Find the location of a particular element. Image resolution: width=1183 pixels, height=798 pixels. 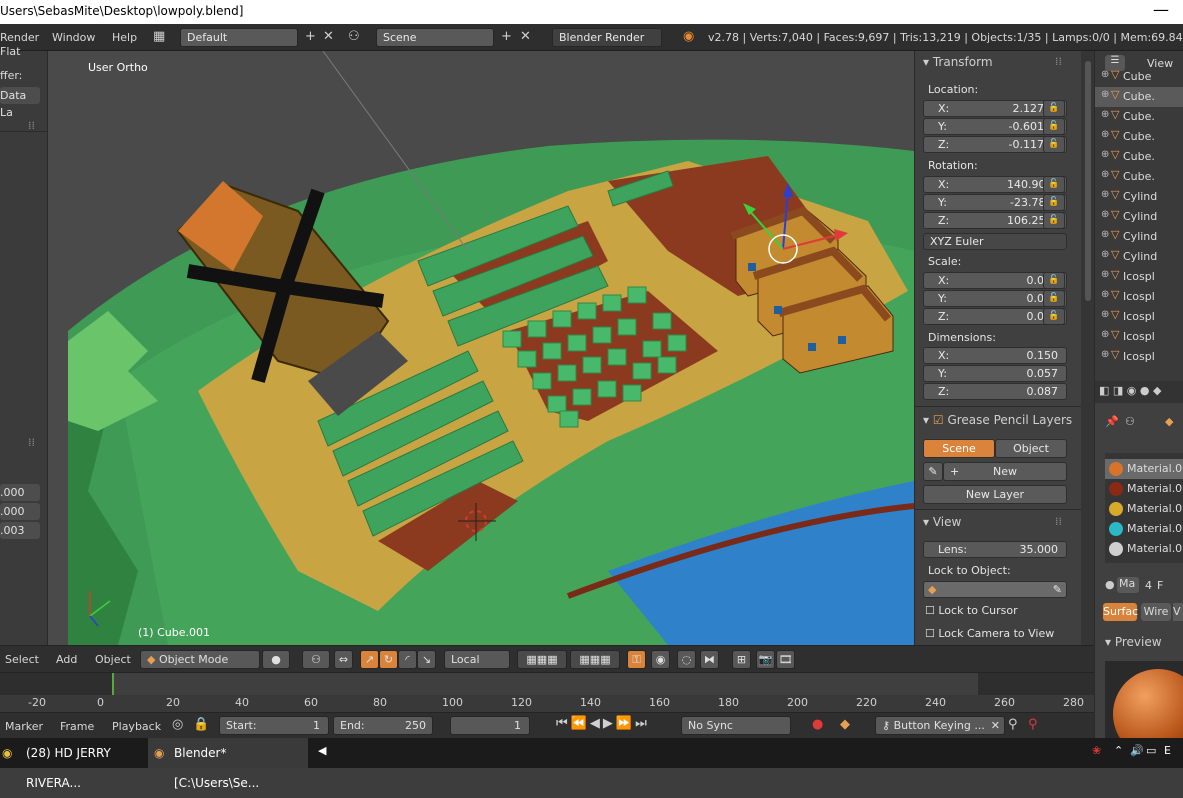

remove-scene-icon: ✕ is located at coordinates (525, 36).